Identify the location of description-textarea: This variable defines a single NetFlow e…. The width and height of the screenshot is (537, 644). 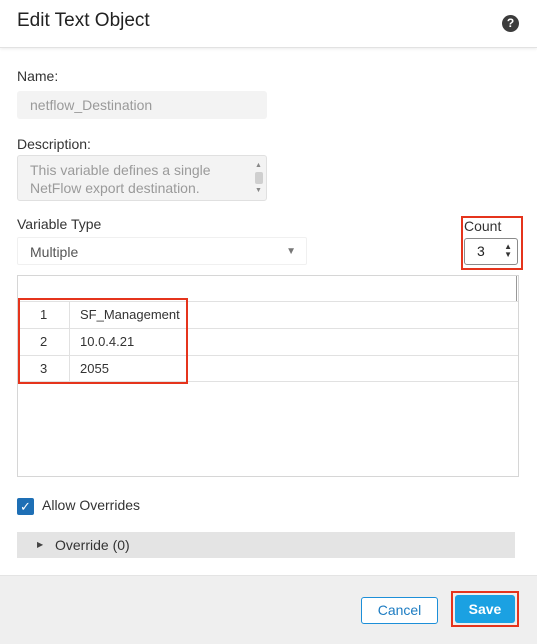
(142, 178).